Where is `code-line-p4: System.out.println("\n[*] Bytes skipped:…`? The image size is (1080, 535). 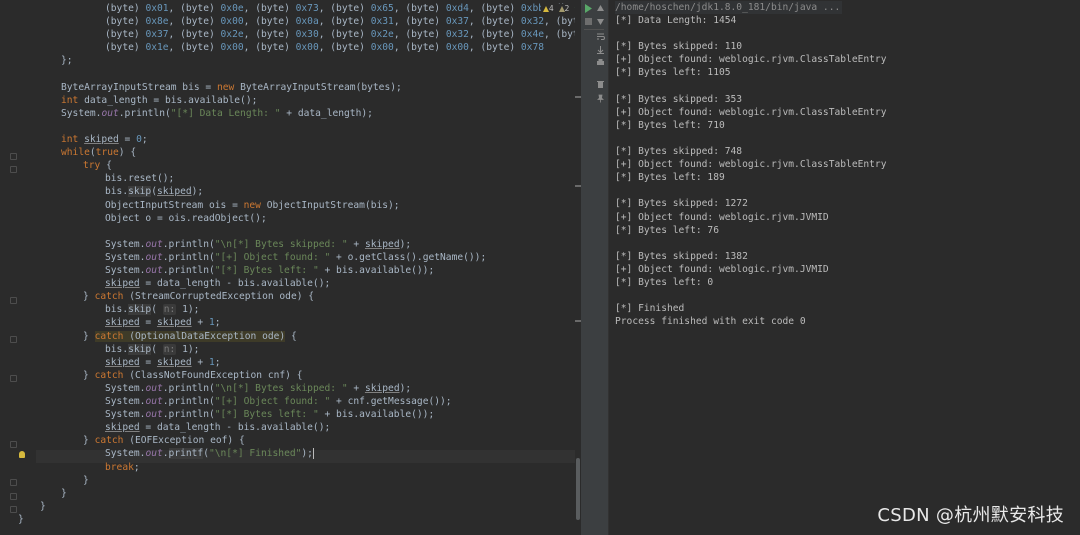
code-line-p4: System.out.println("\n[*] Bytes skipped:… is located at coordinates (258, 388).